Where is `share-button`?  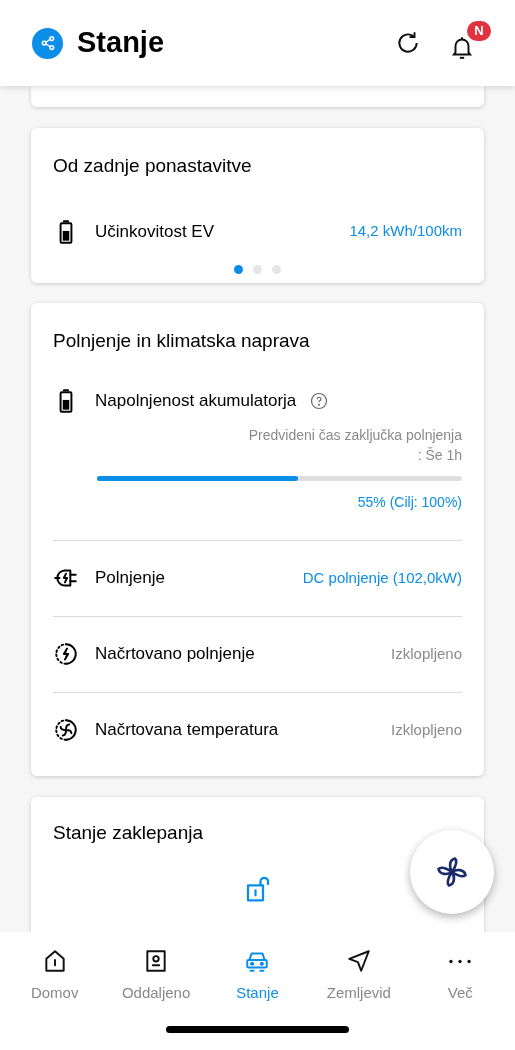
share-button is located at coordinates (47, 43).